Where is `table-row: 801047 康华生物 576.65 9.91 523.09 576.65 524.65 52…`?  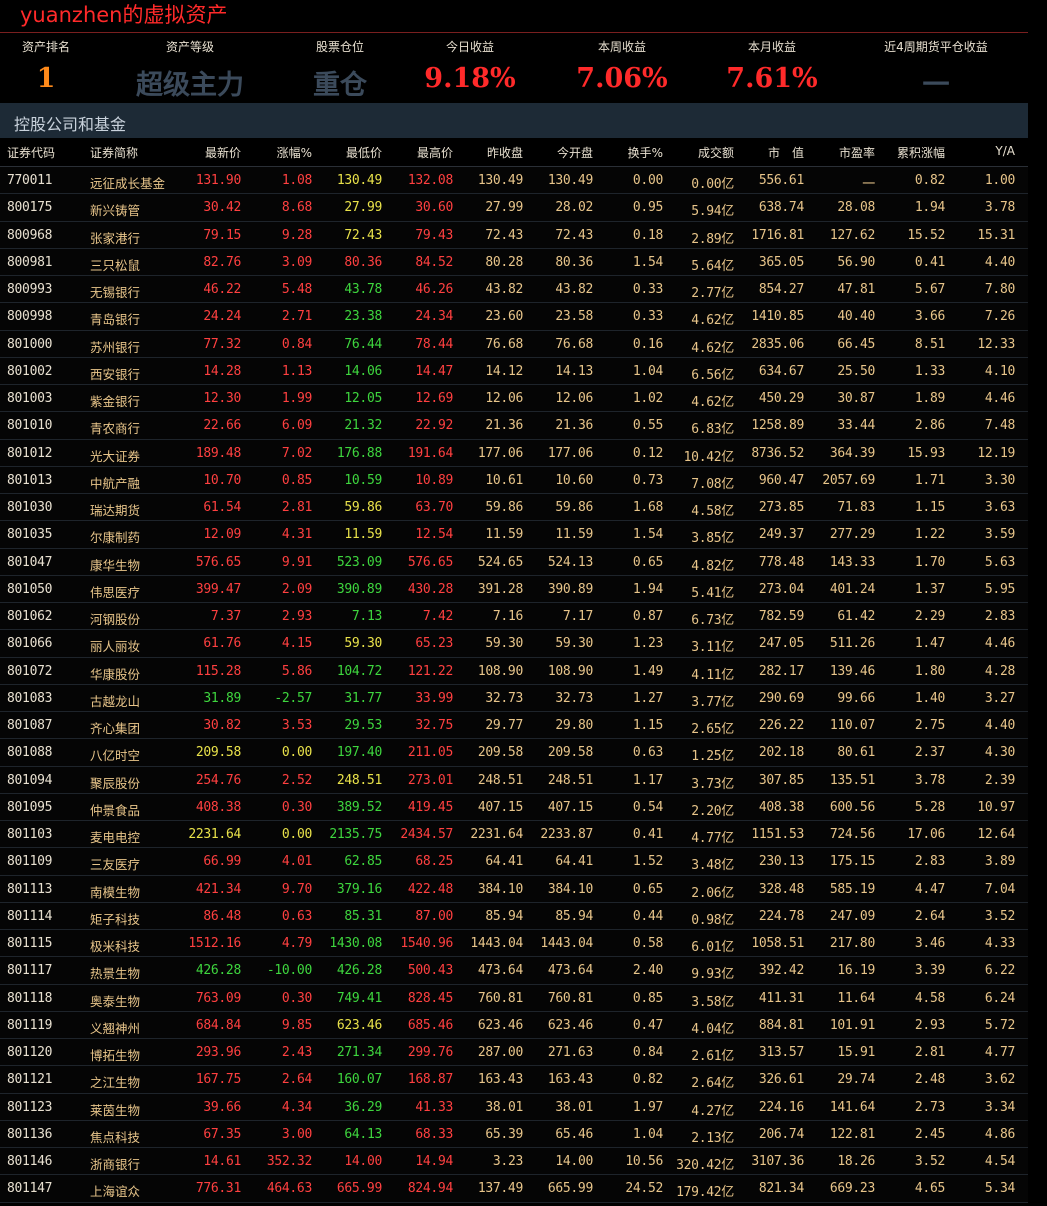 table-row: 801047 康华生物 576.65 9.91 523.09 576.65 524.65 52… is located at coordinates (514, 562).